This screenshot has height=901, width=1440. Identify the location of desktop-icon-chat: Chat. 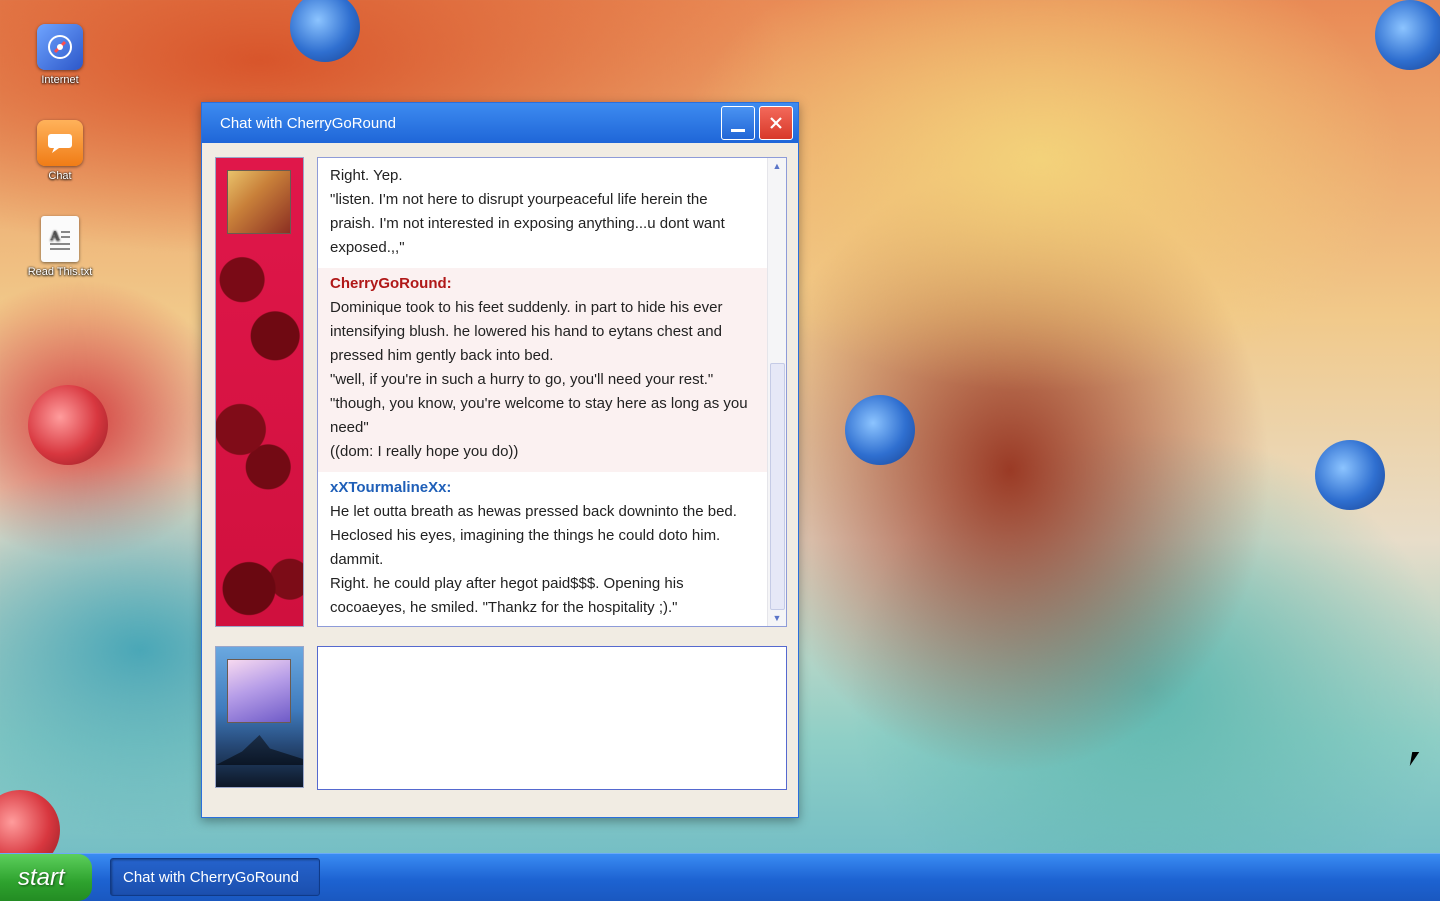
(60, 151).